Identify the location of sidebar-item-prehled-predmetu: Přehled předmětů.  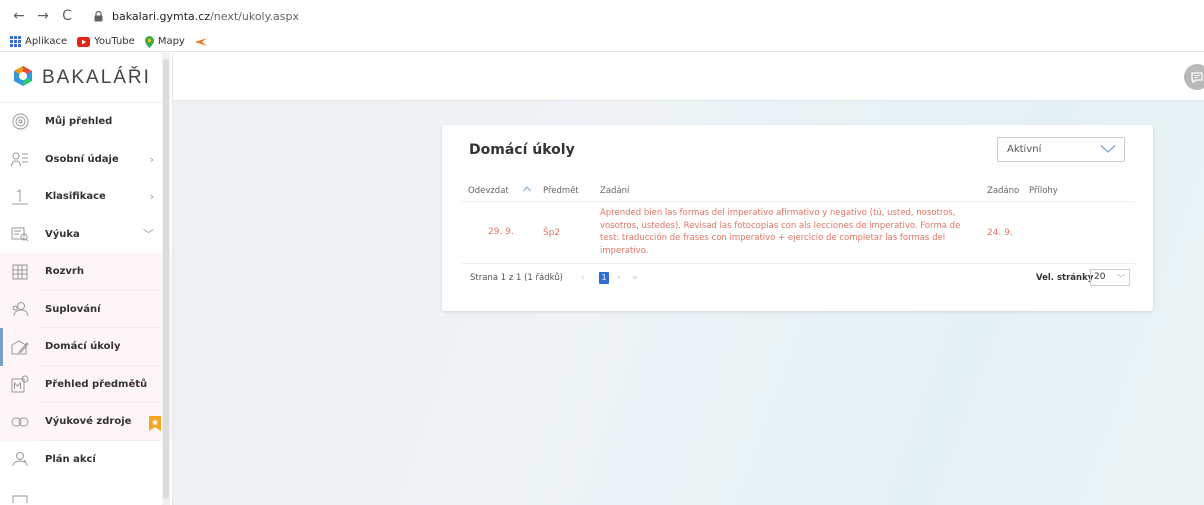
(86, 384).